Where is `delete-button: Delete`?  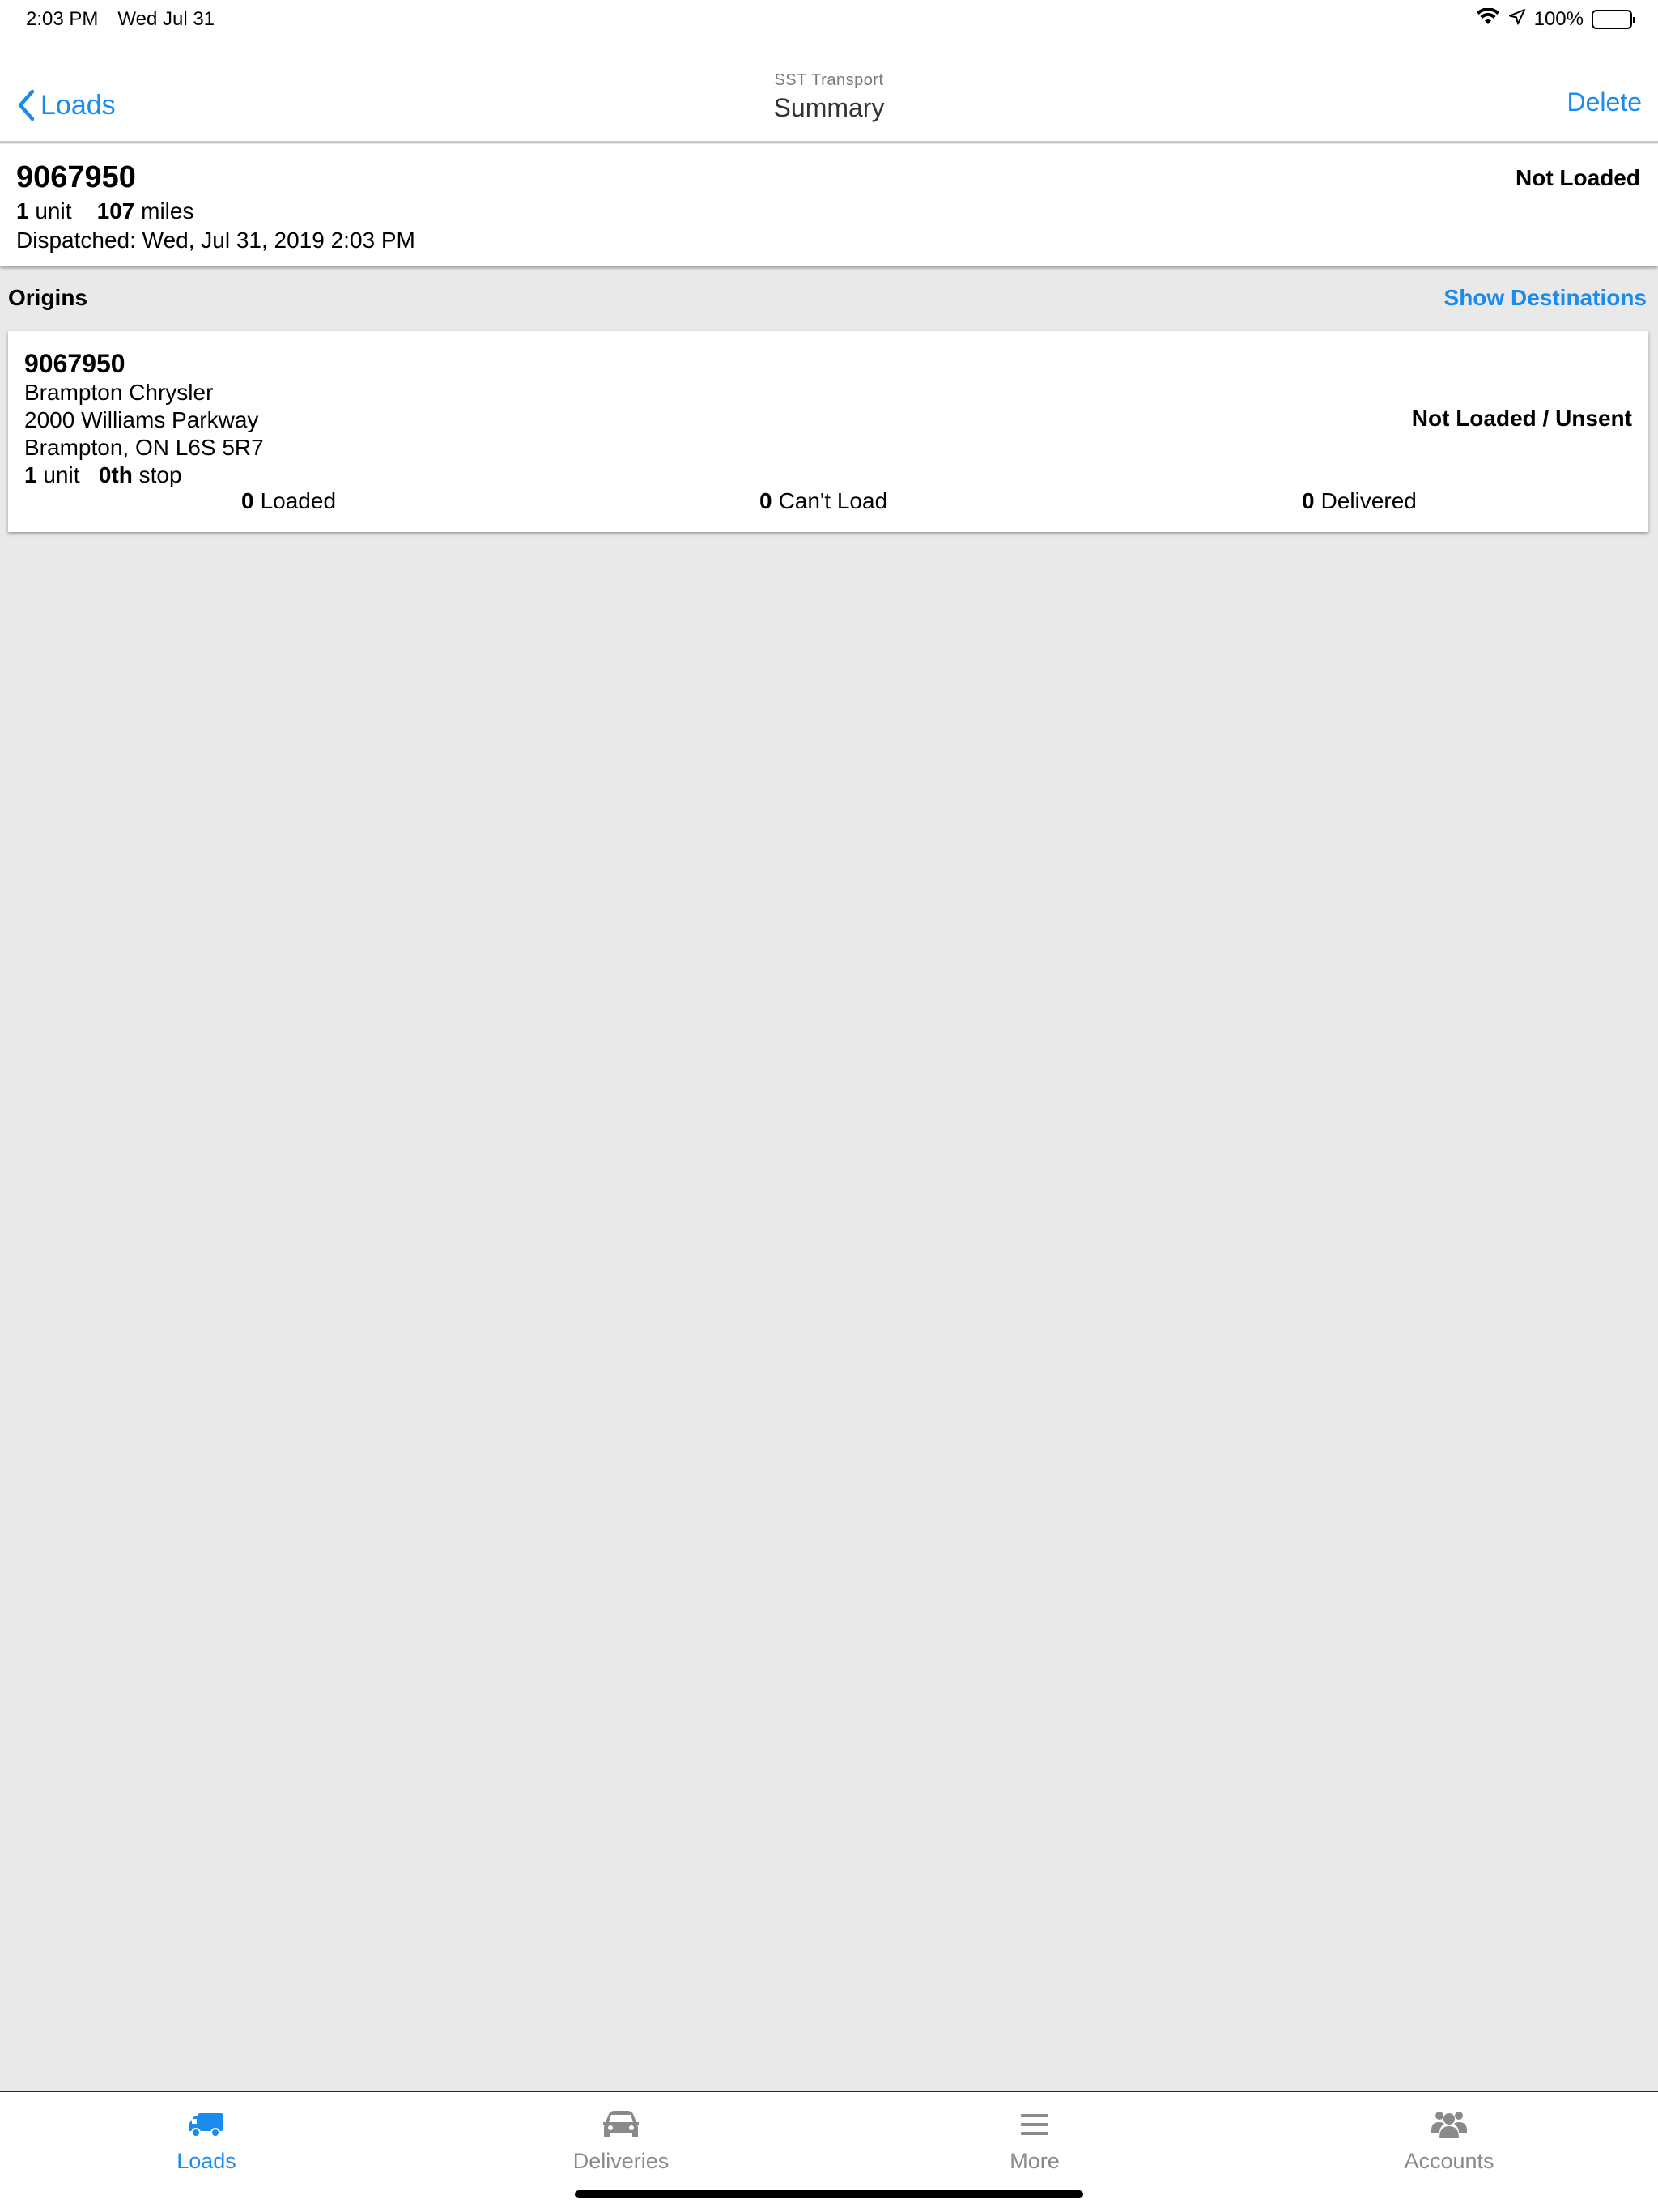
delete-button: Delete is located at coordinates (1605, 102).